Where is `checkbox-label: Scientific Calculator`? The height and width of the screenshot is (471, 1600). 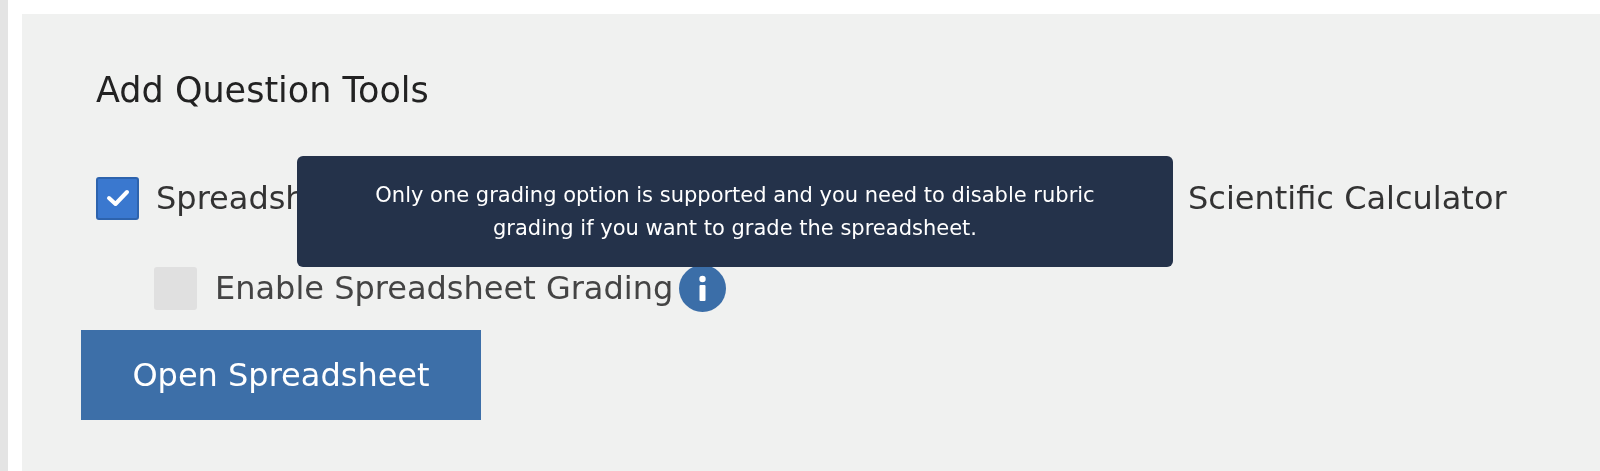
checkbox-label: Scientific Calculator is located at coordinates (1347, 198).